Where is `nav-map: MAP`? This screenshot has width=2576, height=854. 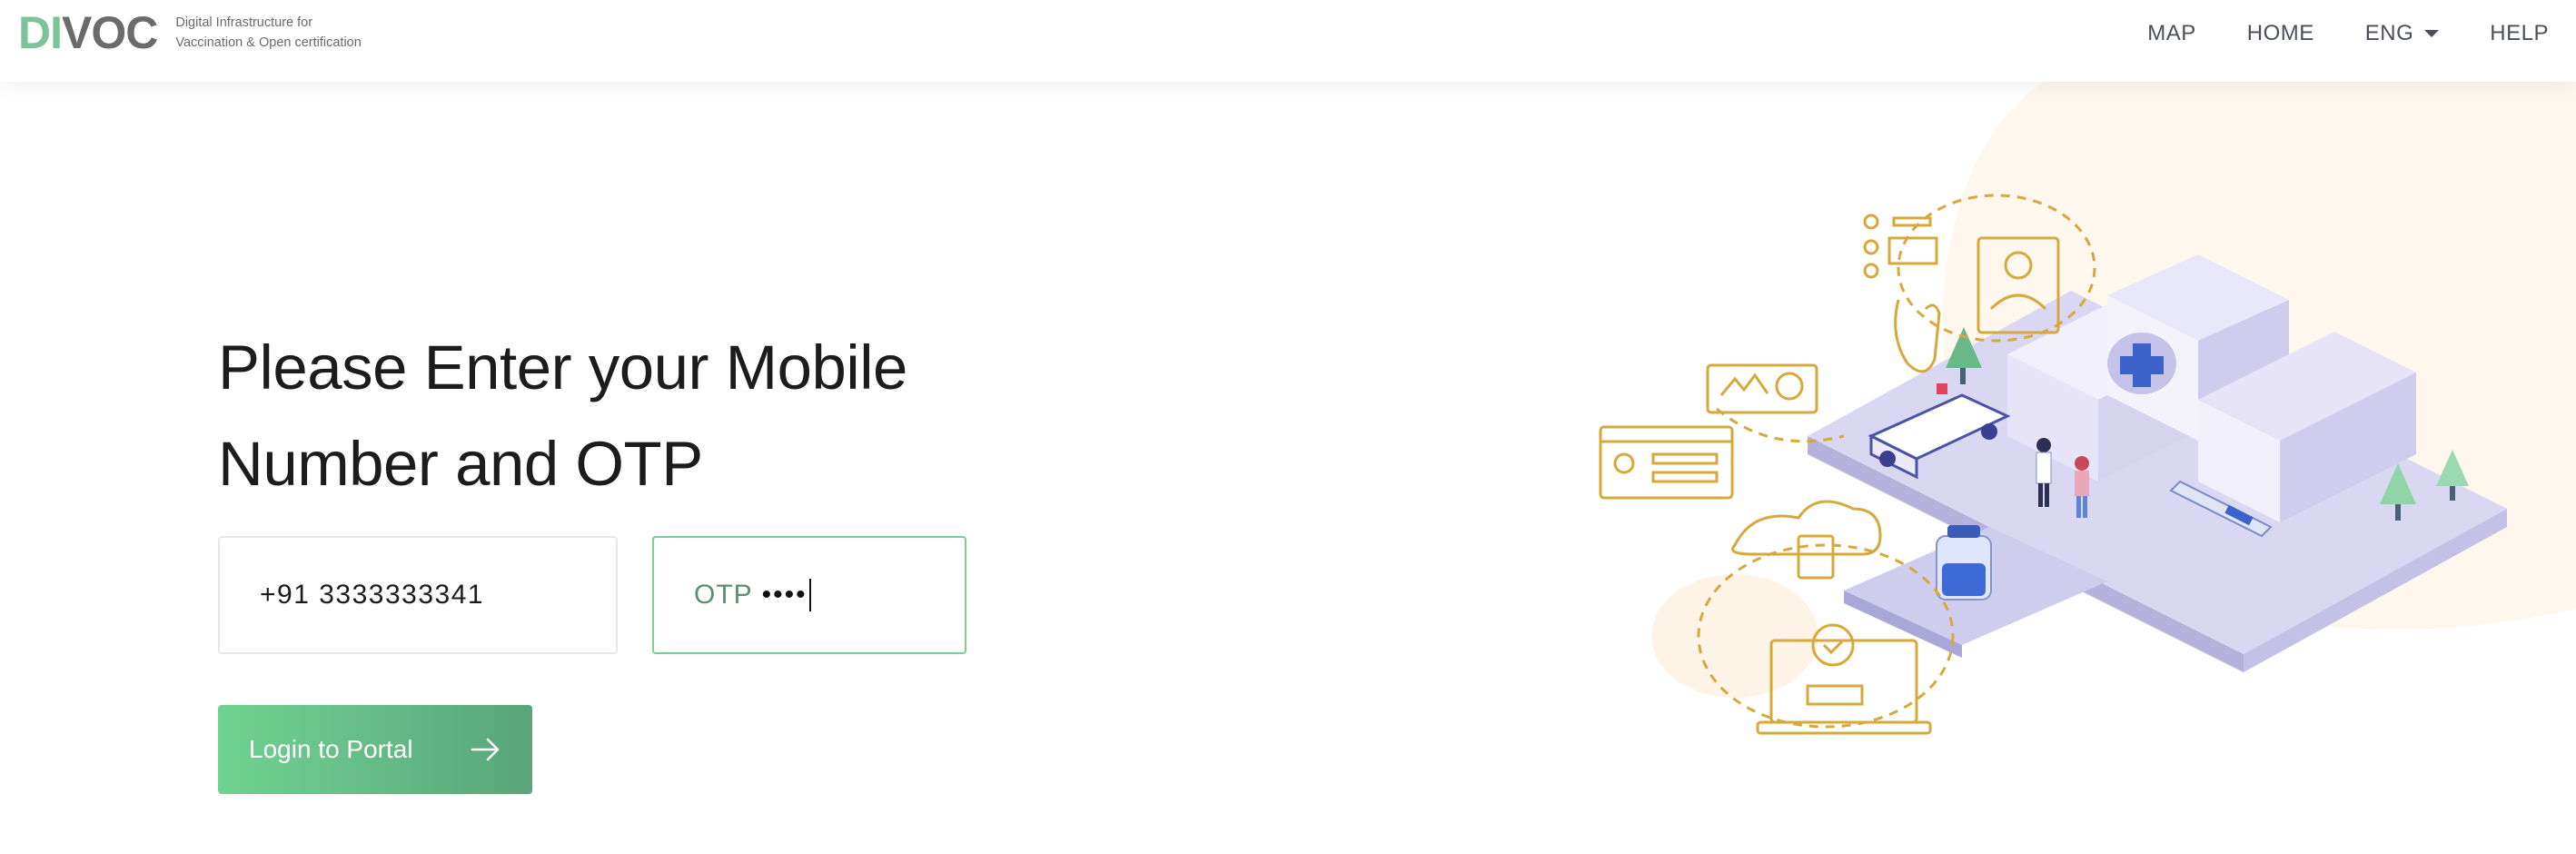
nav-map: MAP is located at coordinates (2171, 33).